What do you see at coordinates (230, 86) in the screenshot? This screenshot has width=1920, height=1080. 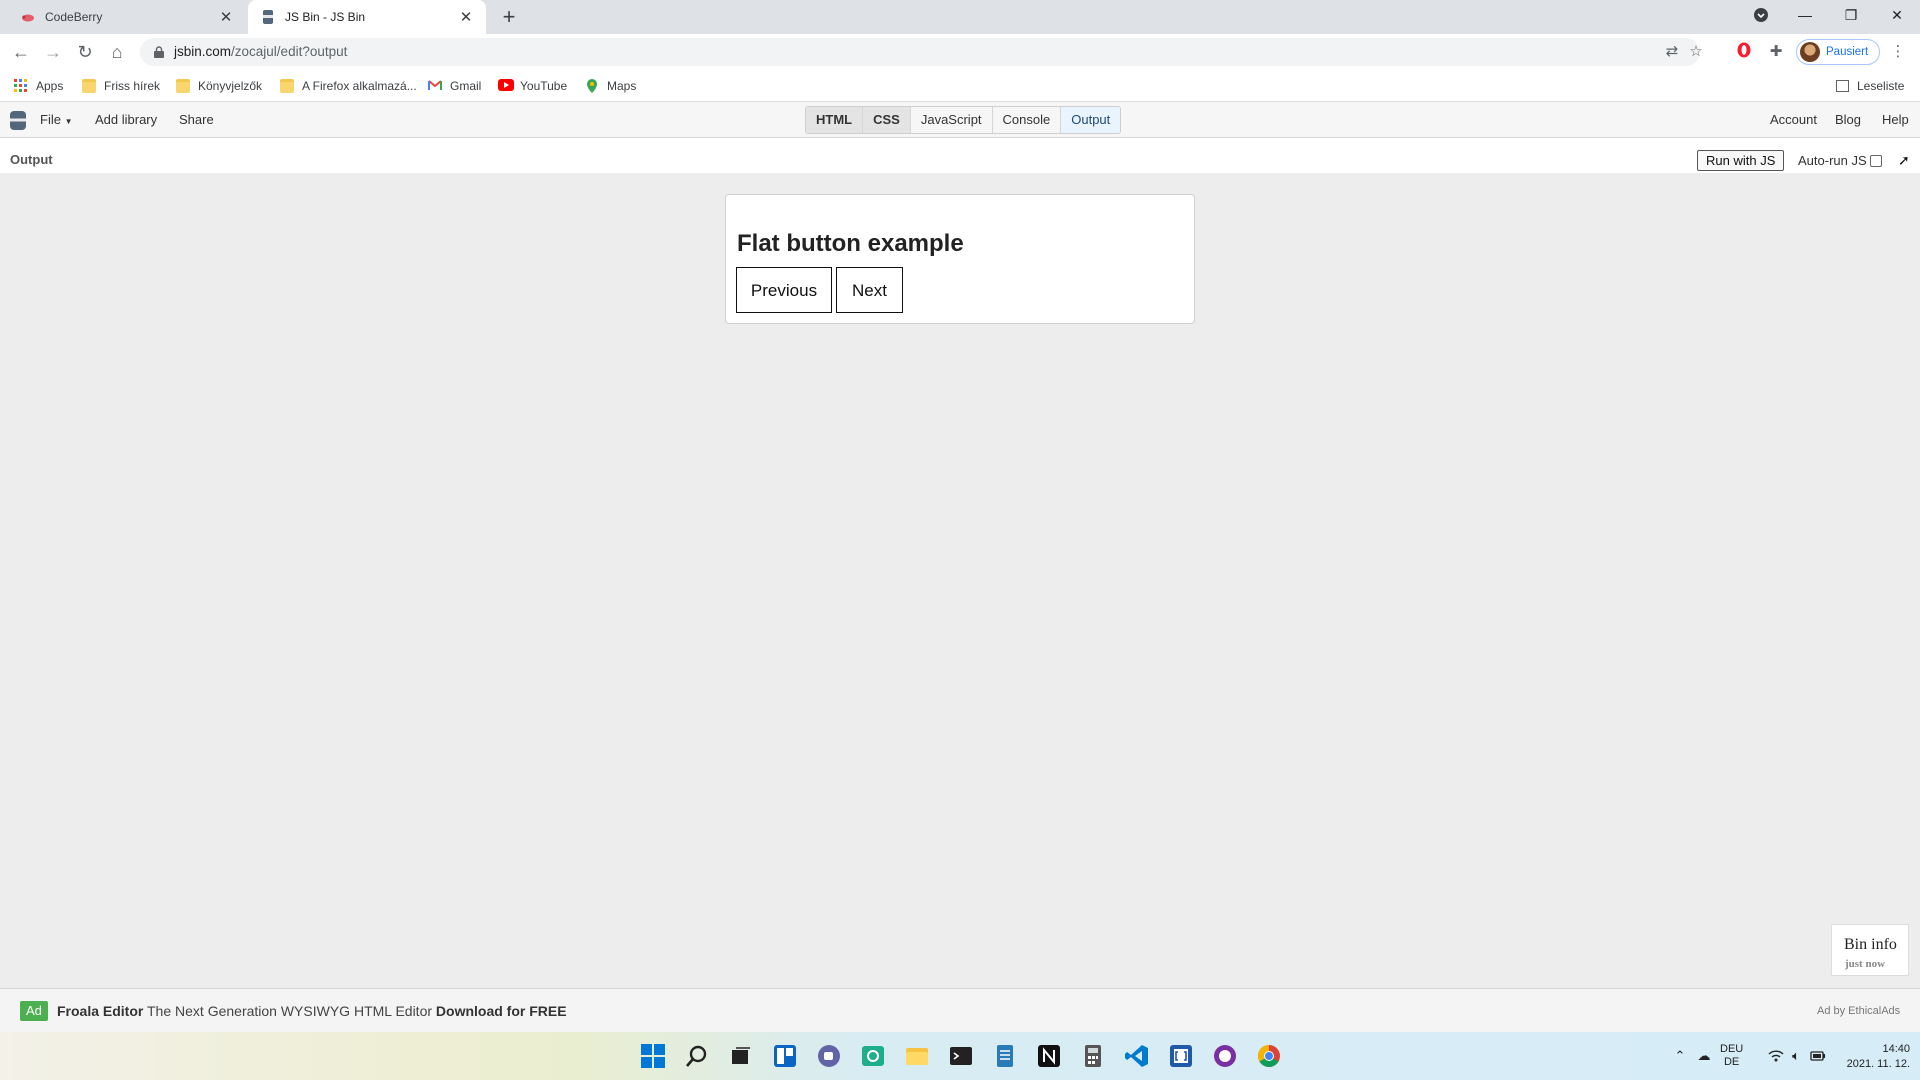 I see `bookmark-label: Könyvjelzők` at bounding box center [230, 86].